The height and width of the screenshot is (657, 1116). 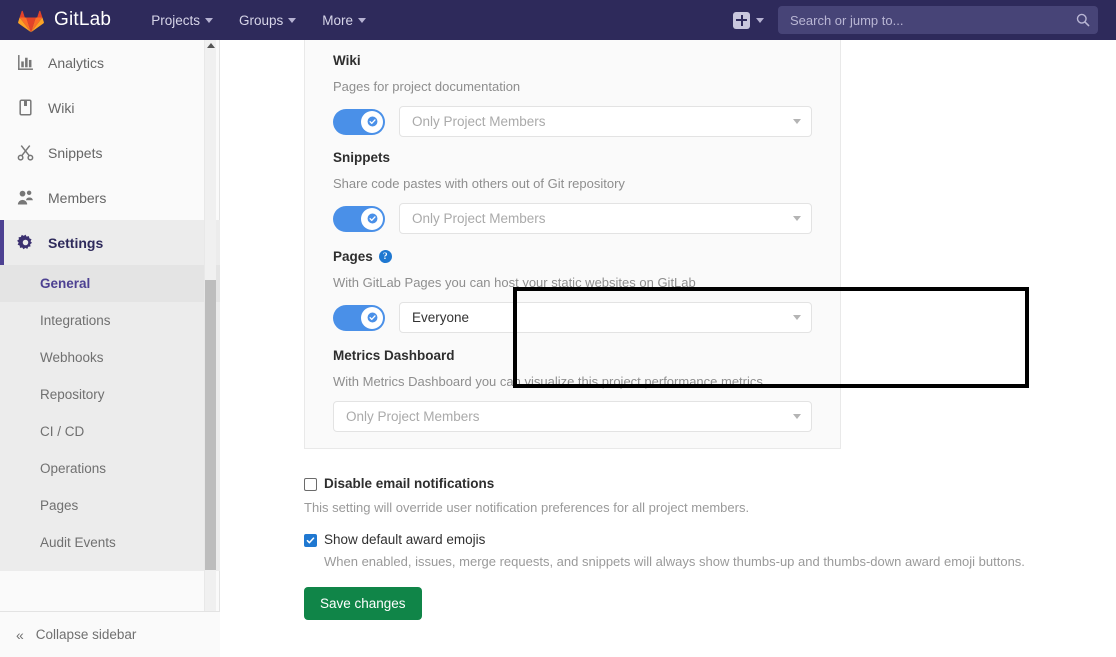 What do you see at coordinates (76, 62) in the screenshot?
I see `sidebar-item-label: Analytics` at bounding box center [76, 62].